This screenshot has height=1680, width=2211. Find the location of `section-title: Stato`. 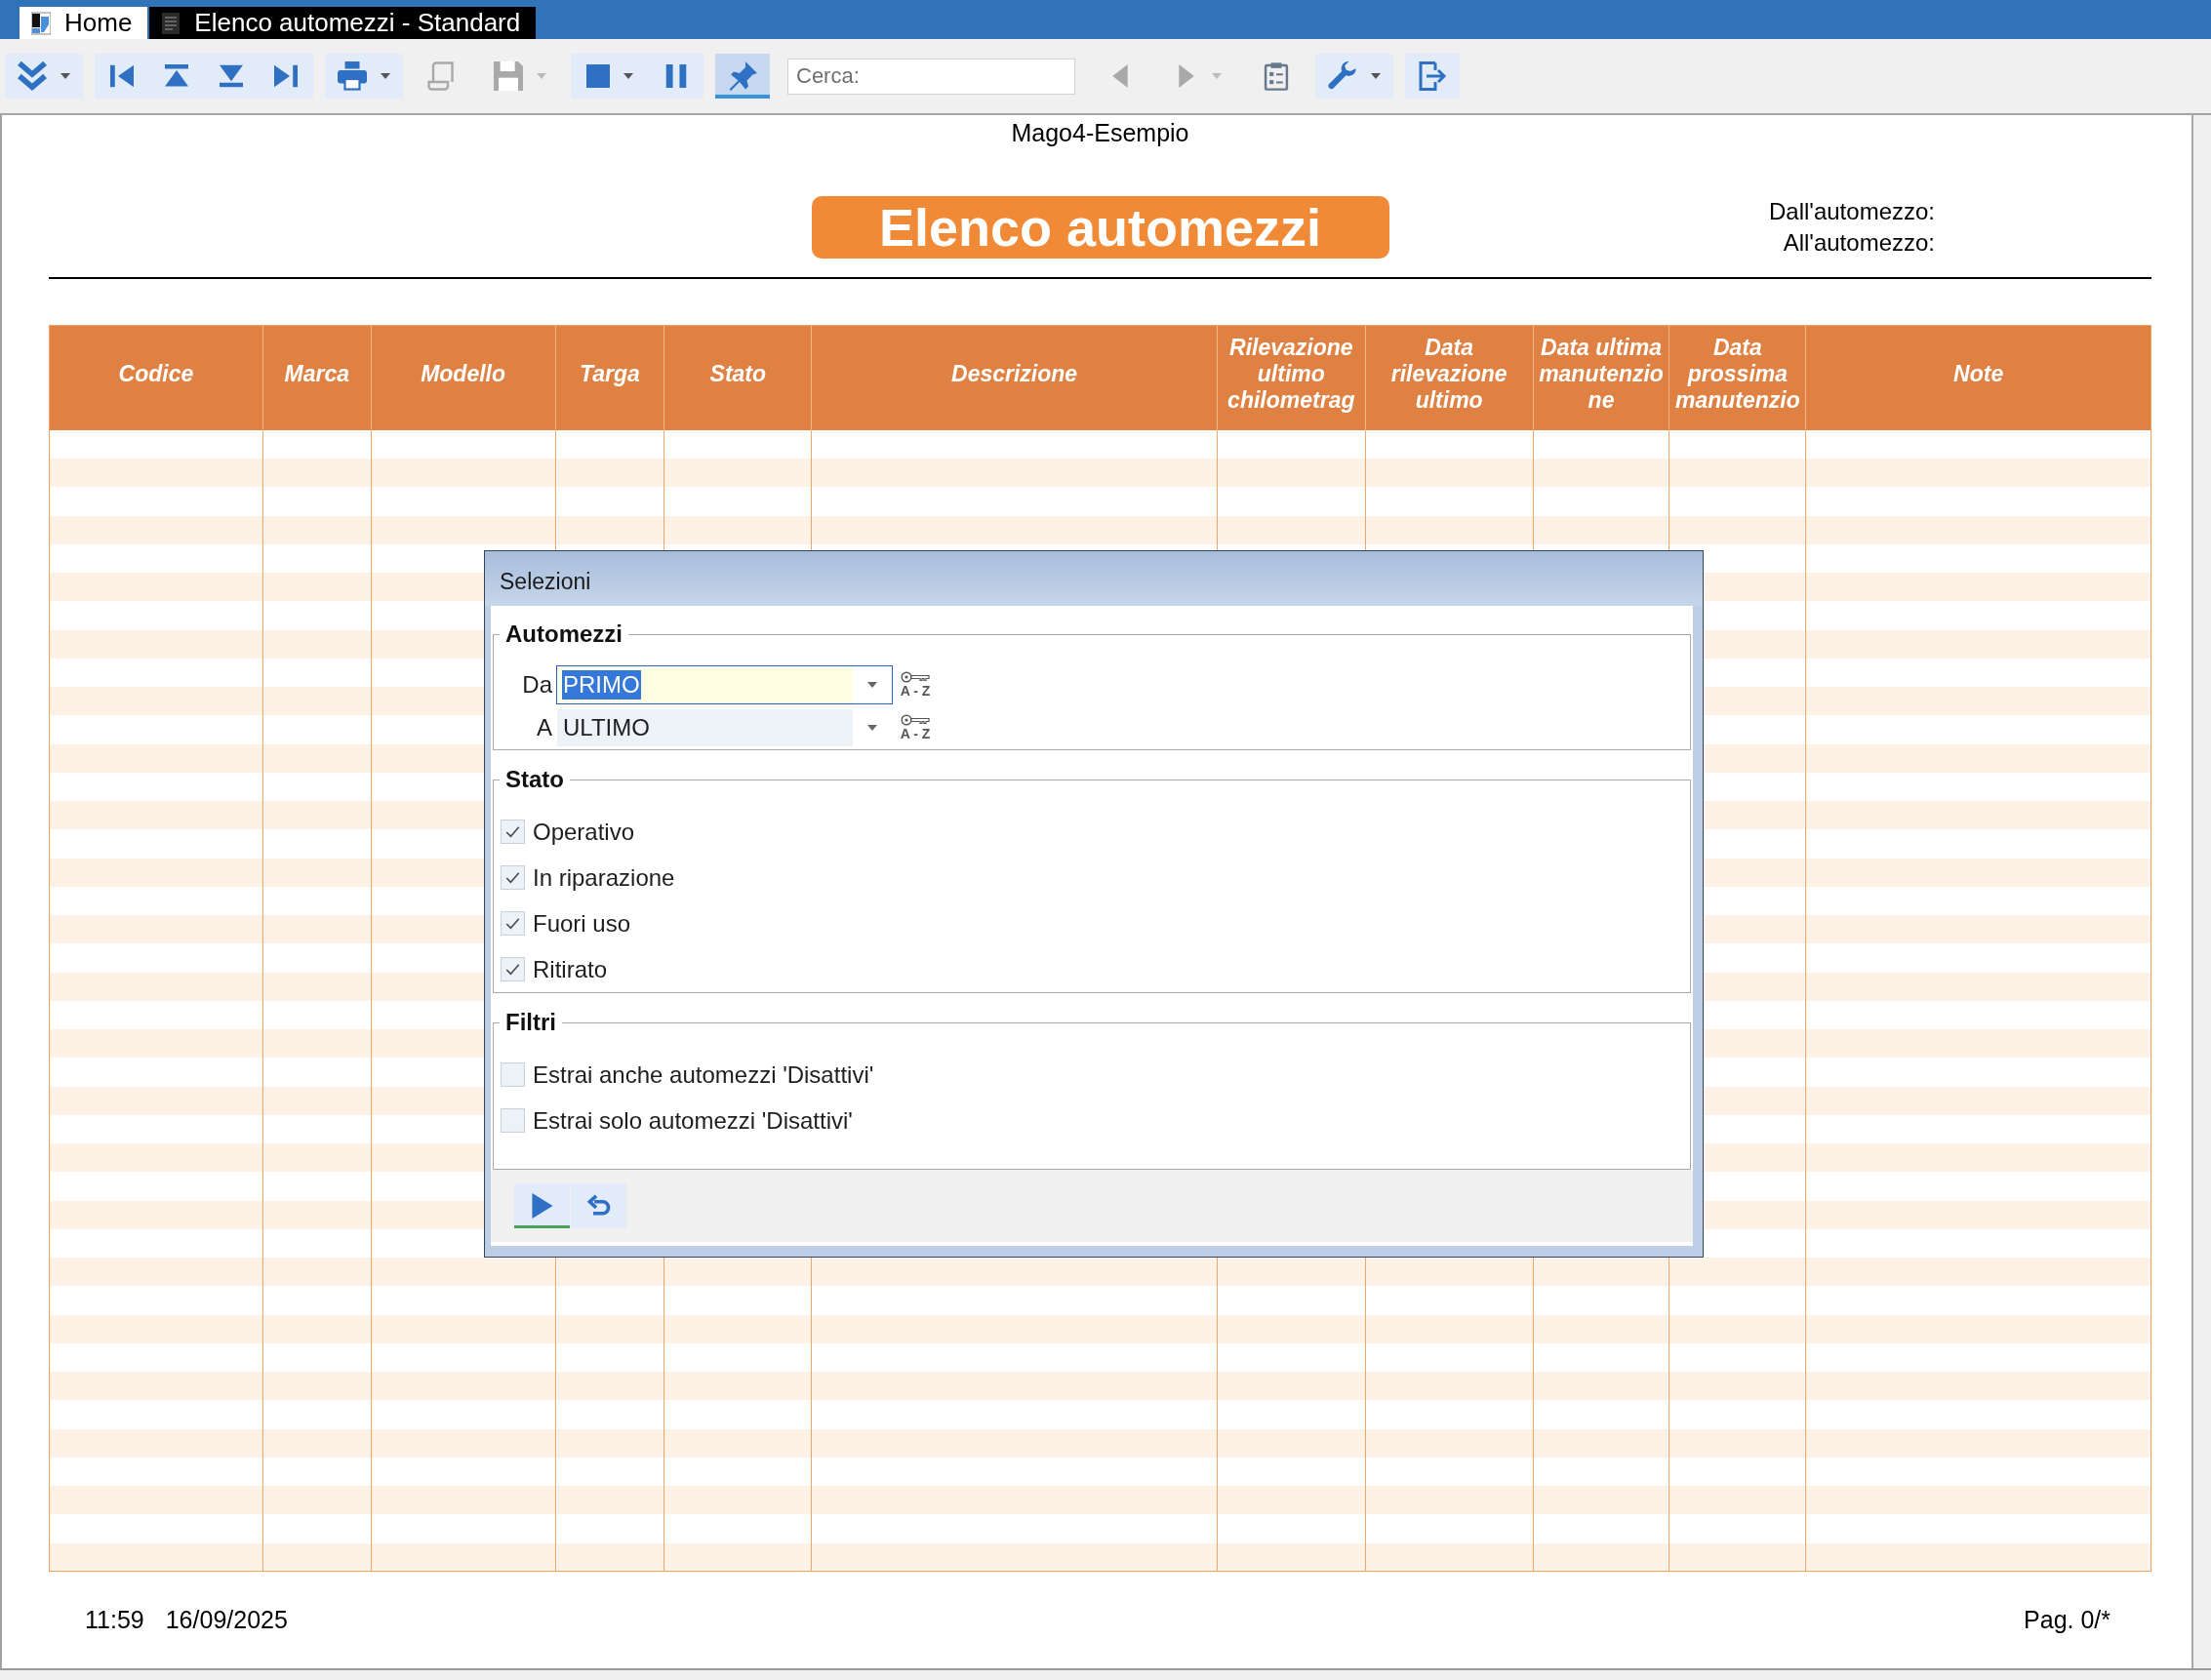

section-title: Stato is located at coordinates (534, 779).